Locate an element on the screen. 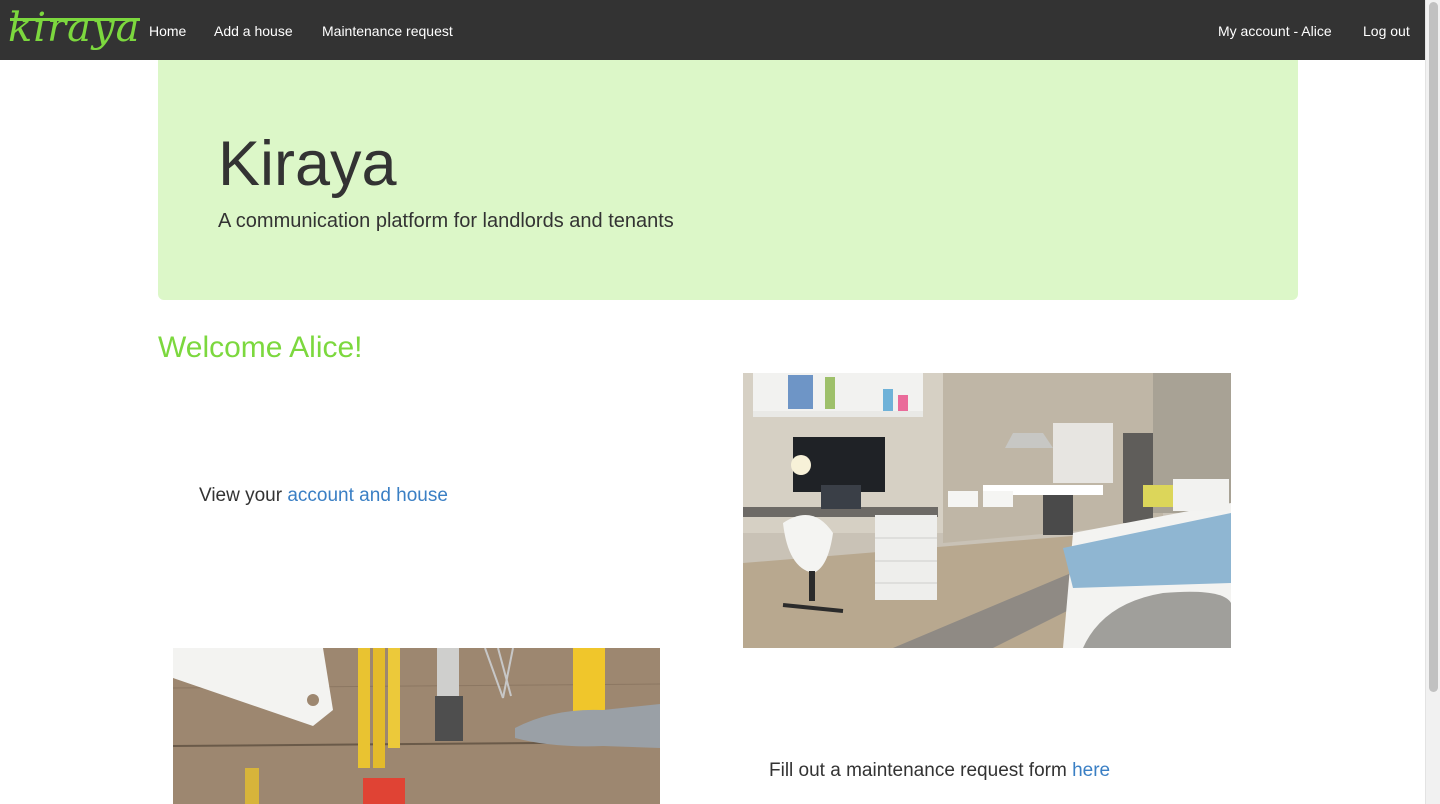  studio-room-illustration is located at coordinates (987, 510).